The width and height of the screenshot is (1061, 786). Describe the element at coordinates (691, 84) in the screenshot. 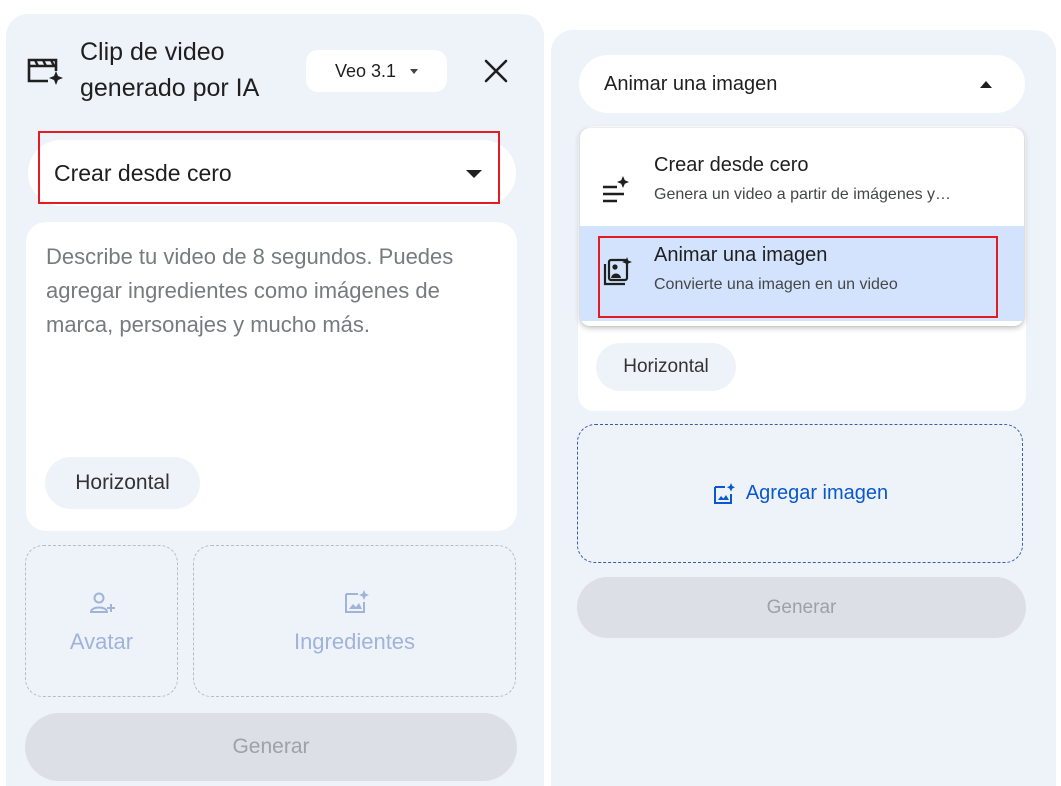

I see `mode-select-label: Animar una imagen` at that location.